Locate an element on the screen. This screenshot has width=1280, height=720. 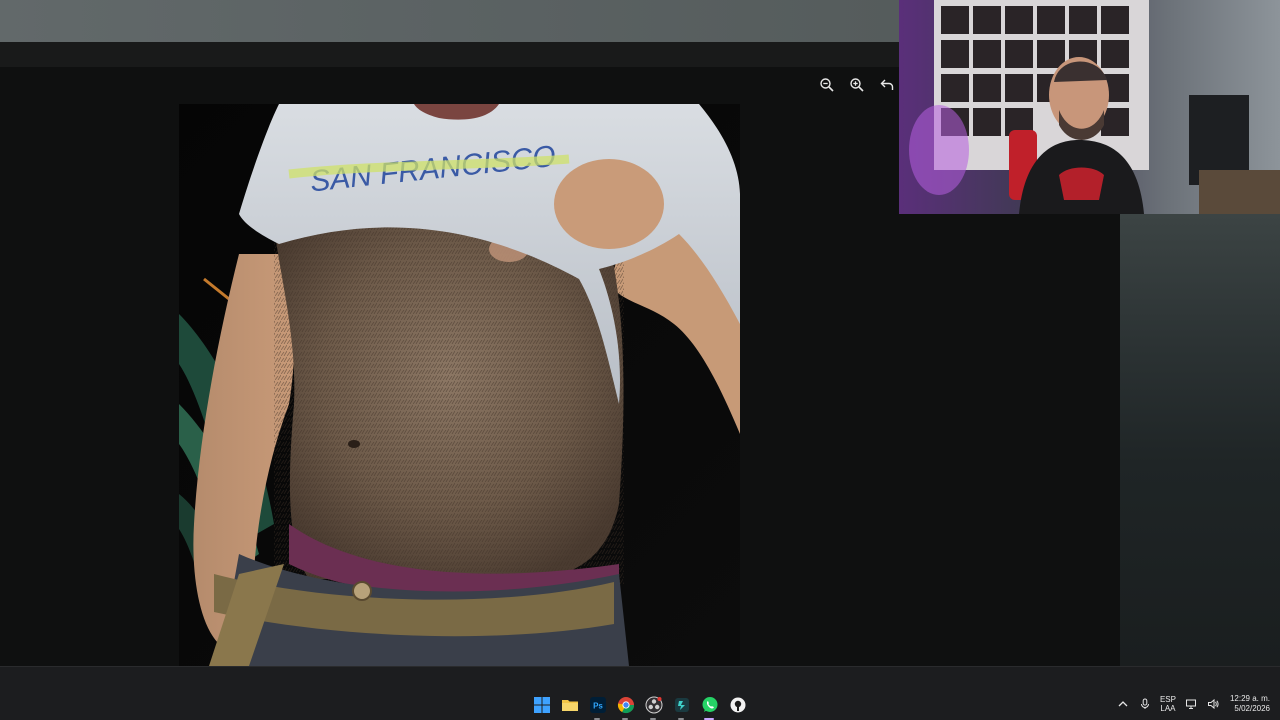
taskbar-clock: 12:29 a. m. 5/02/2026 is located at coordinates (1250, 704).